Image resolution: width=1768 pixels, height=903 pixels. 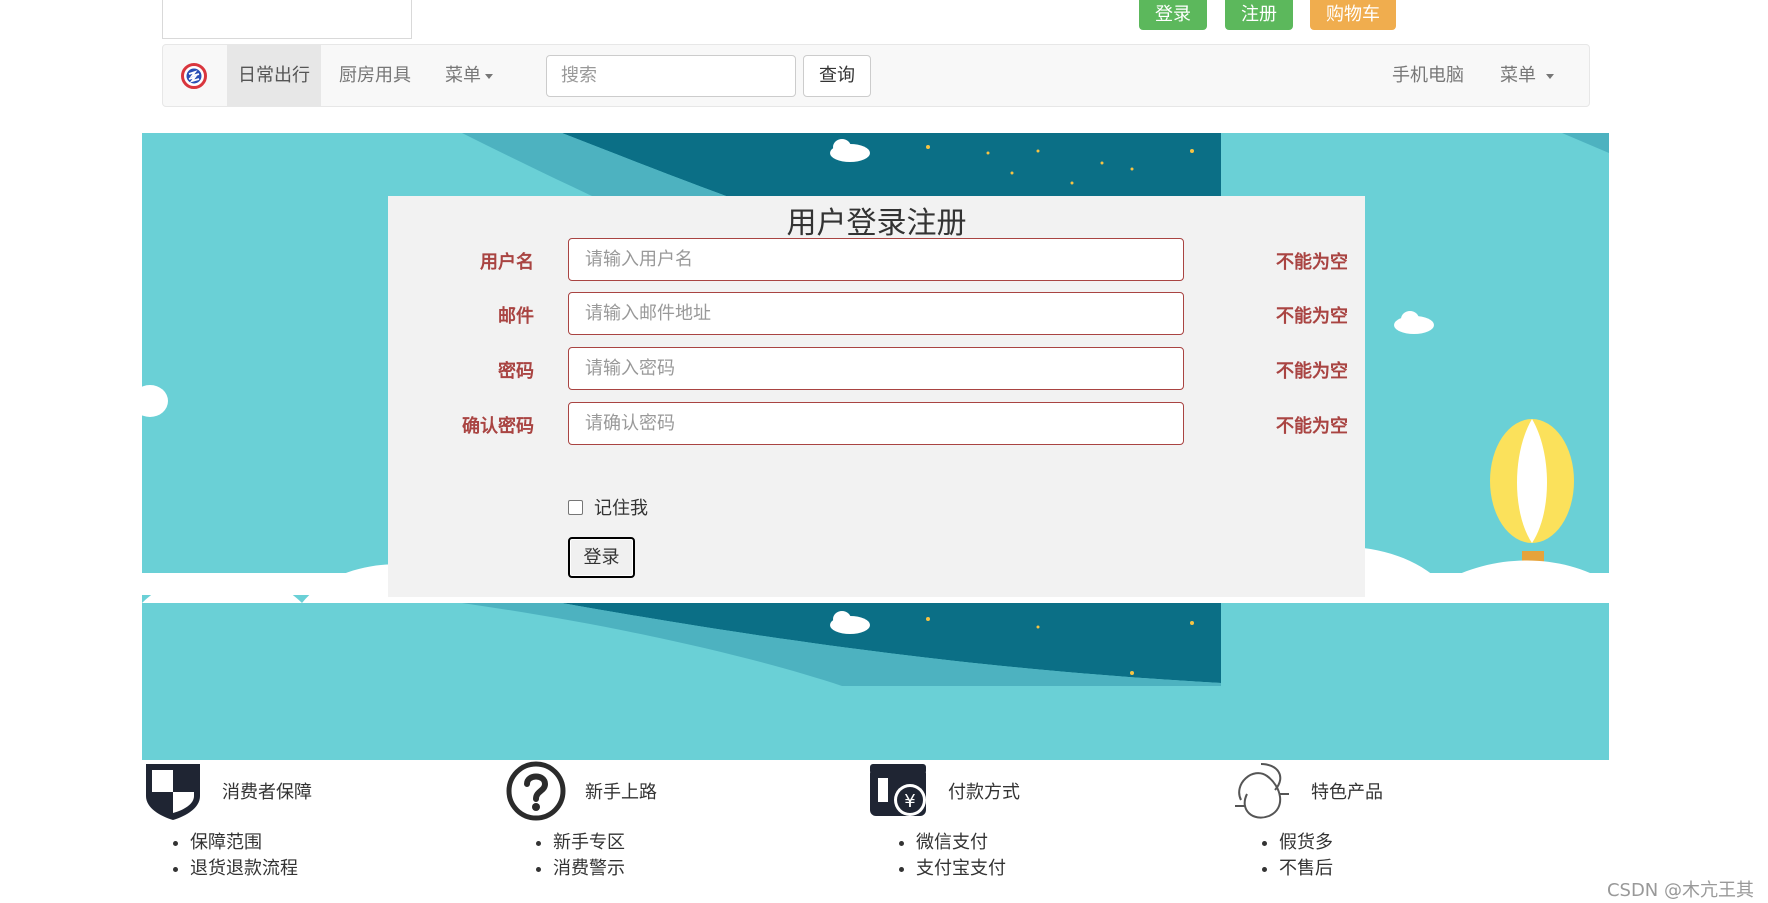 What do you see at coordinates (498, 426) in the screenshot?
I see `confirm-password-label: 确认密码` at bounding box center [498, 426].